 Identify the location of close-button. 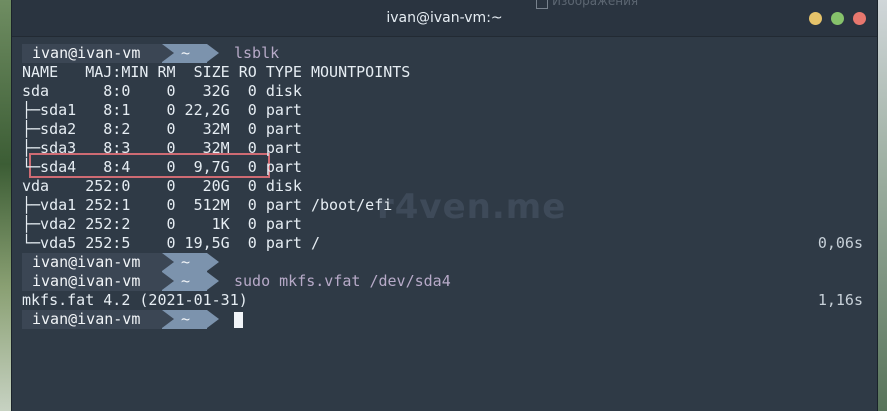
(859, 18).